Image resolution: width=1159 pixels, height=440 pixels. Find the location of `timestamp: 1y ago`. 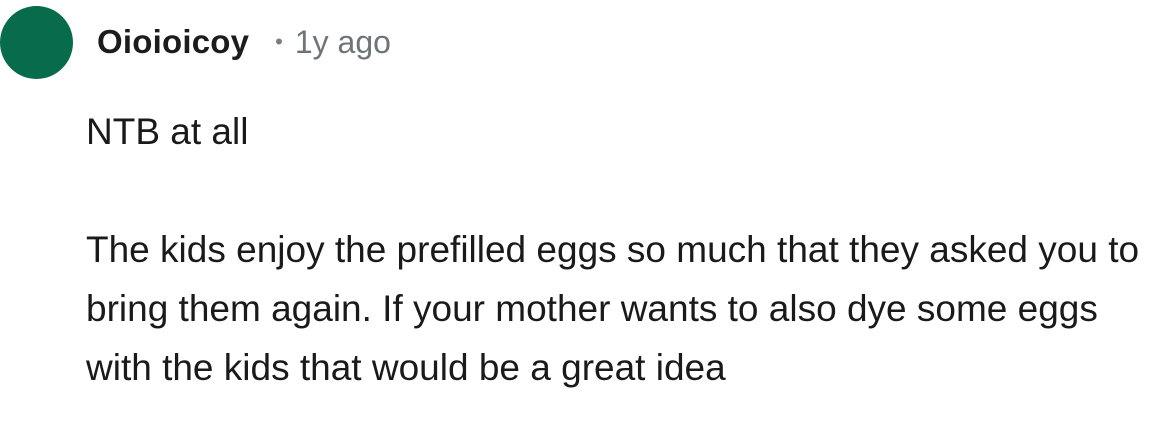

timestamp: 1y ago is located at coordinates (342, 41).